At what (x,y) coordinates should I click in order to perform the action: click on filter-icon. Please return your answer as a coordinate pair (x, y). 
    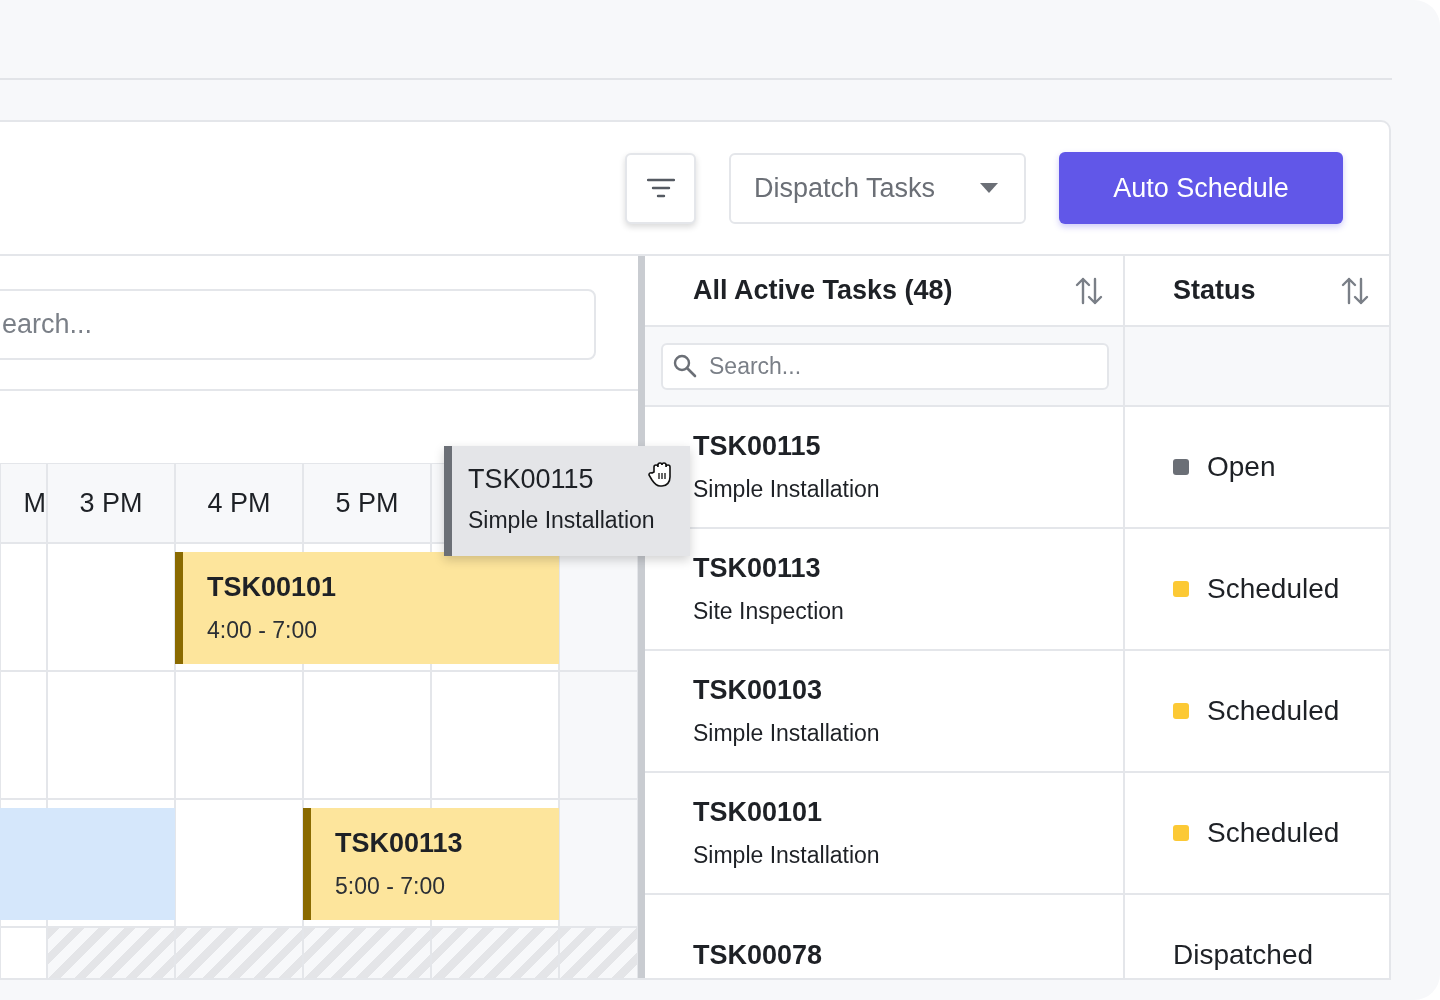
    Looking at the image, I should click on (660, 188).